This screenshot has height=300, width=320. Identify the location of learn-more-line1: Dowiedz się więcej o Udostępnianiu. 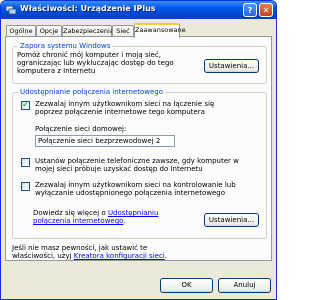
(95, 213).